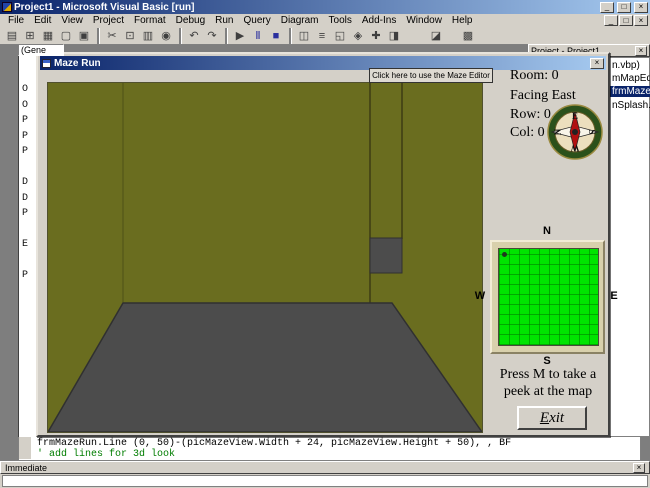  Describe the element at coordinates (557, 417) in the screenshot. I see `exit-label-rest: xit` at that location.